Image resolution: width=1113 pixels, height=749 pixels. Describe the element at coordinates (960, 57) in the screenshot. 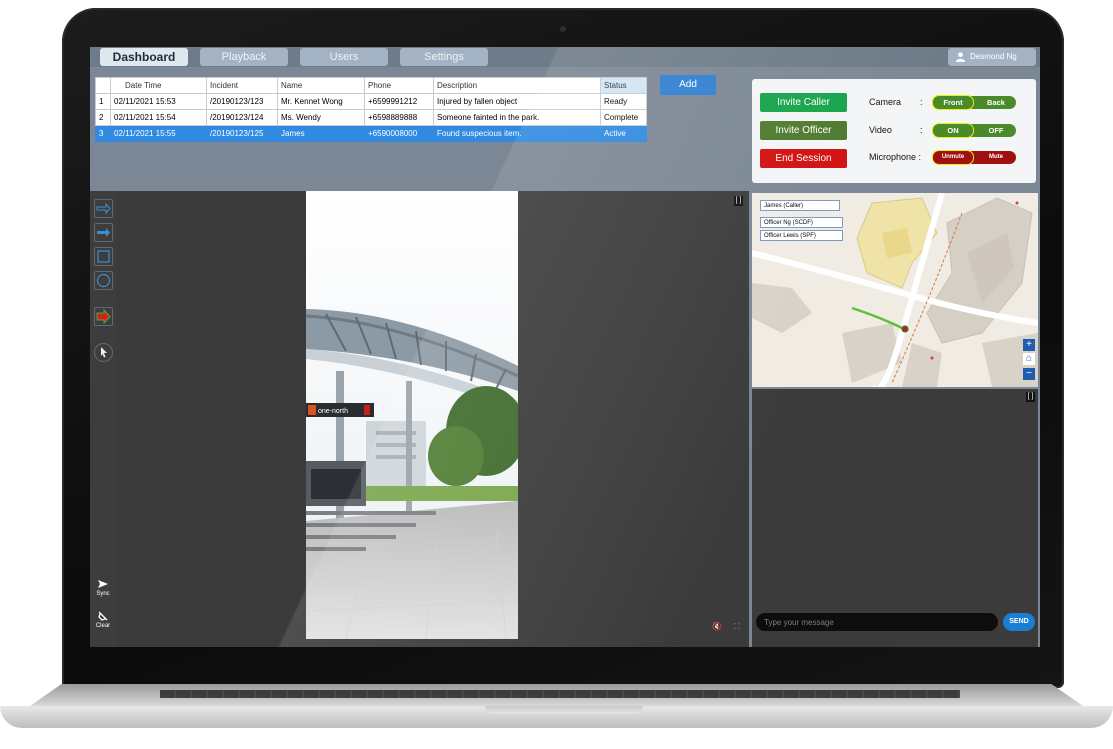

I see `user-icon` at that location.